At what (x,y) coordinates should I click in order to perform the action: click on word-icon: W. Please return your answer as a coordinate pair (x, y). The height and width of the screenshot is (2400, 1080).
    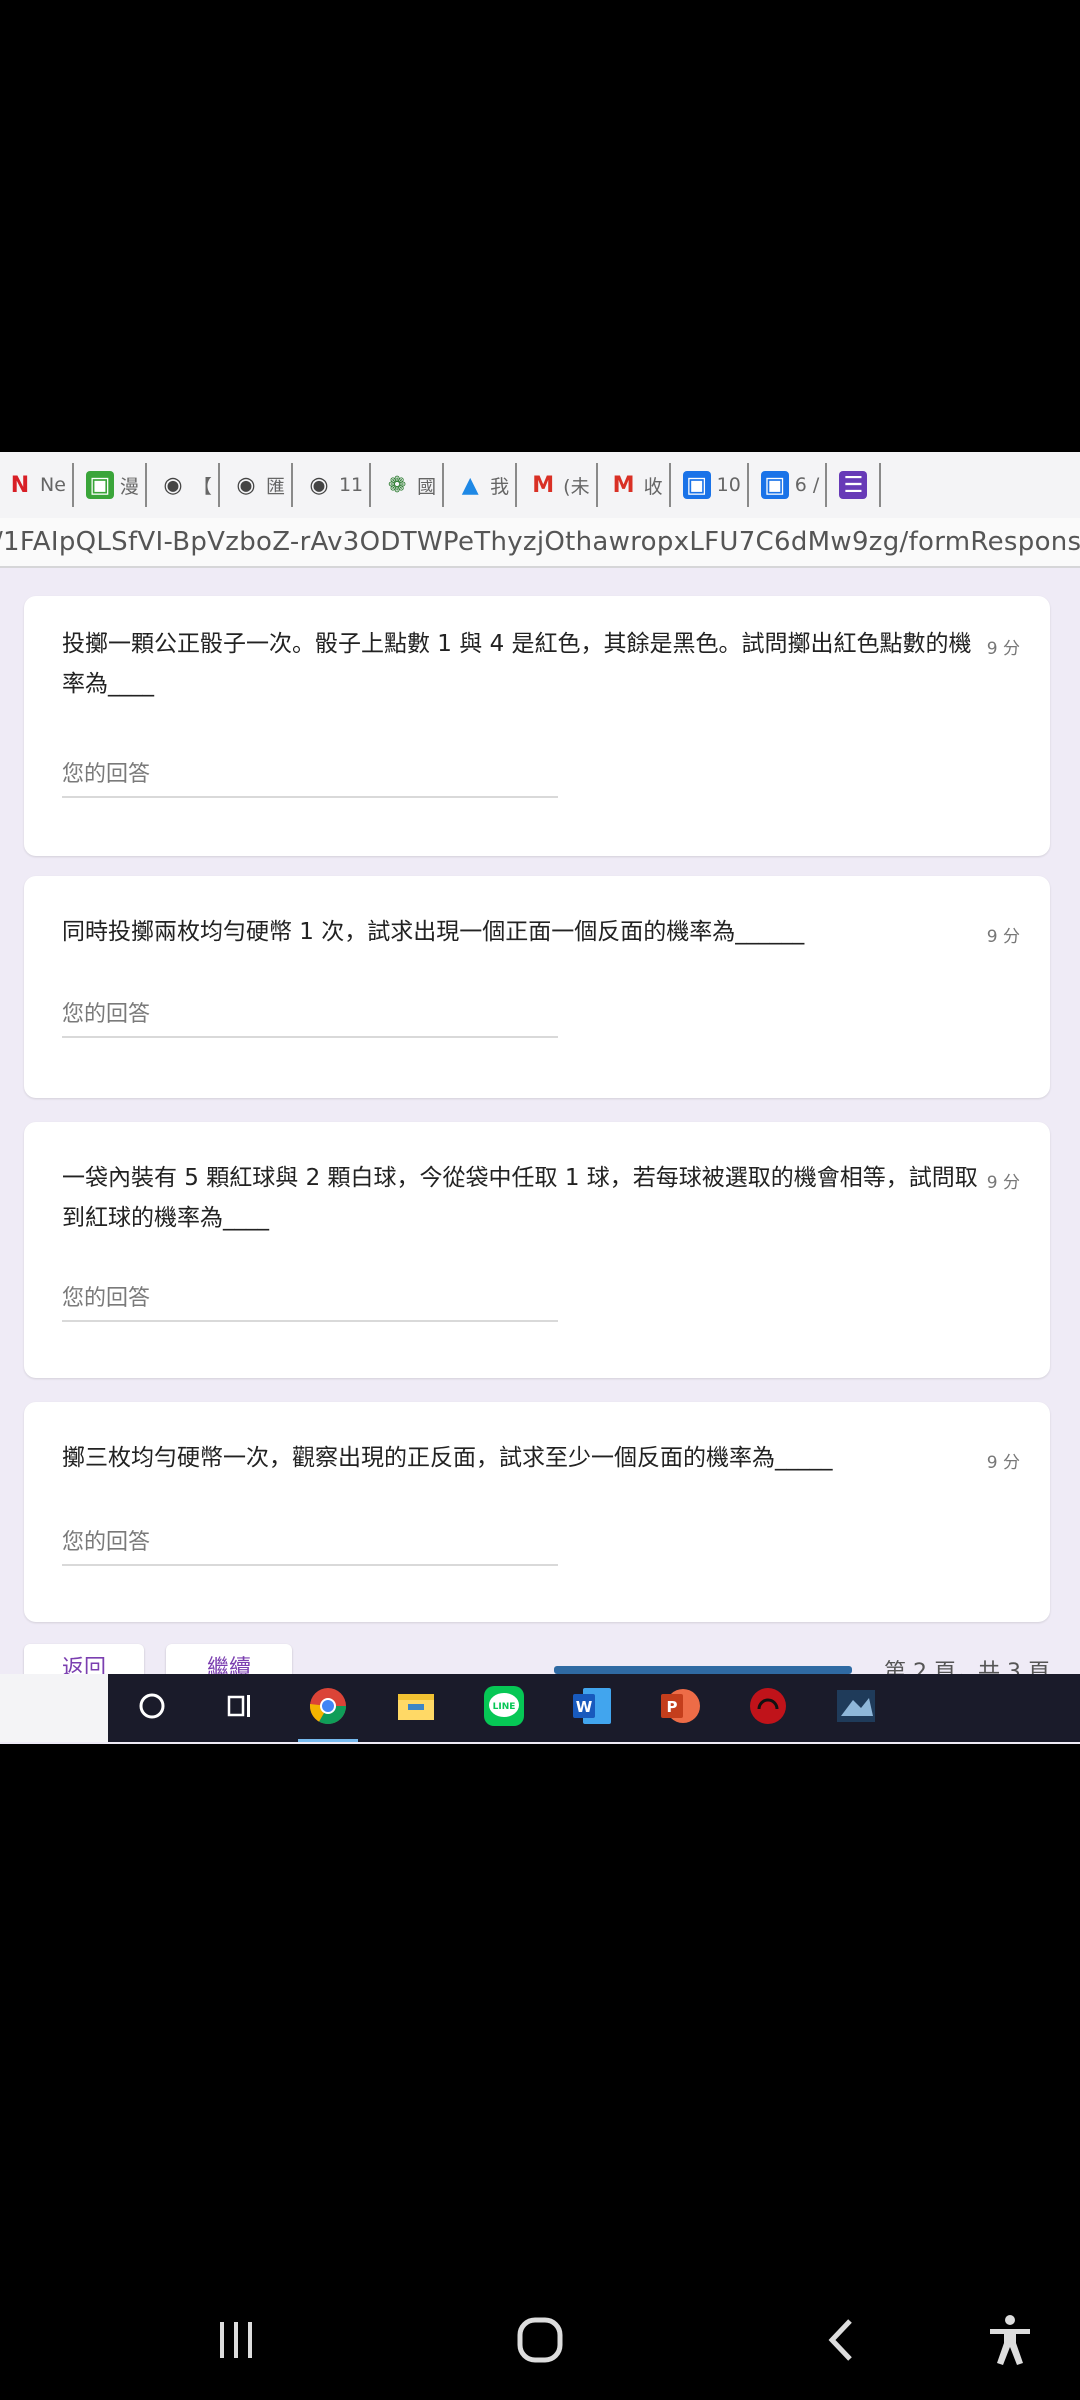
    Looking at the image, I should click on (592, 1708).